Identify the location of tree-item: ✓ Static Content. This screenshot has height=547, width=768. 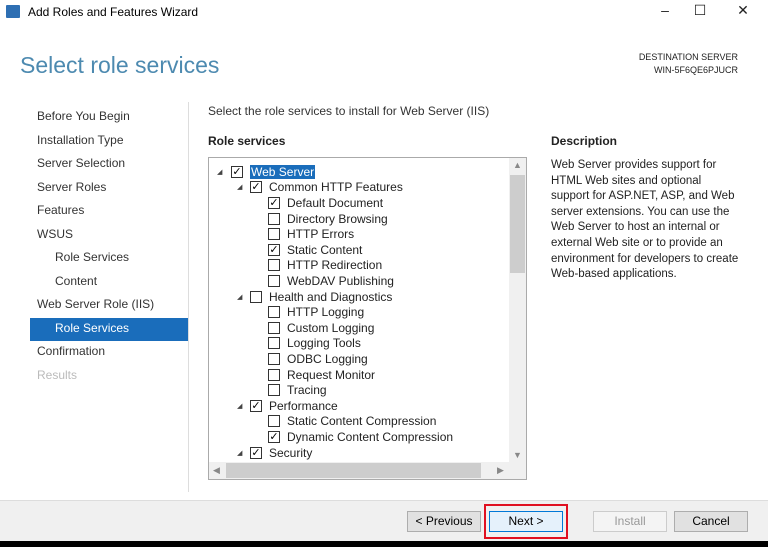
(359, 250).